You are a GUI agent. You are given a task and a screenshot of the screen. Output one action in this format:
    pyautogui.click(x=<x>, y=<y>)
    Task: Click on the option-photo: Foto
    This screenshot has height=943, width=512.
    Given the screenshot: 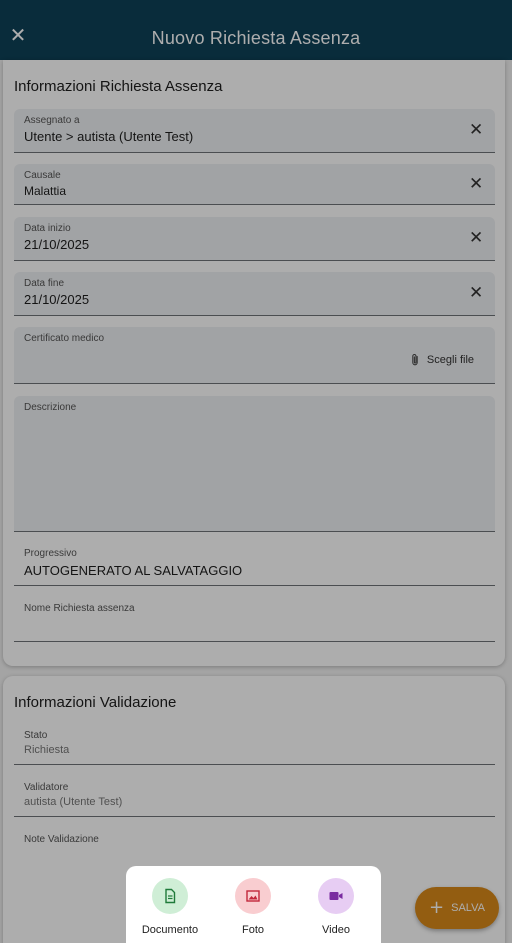 What is the action you would take?
    pyautogui.click(x=253, y=907)
    